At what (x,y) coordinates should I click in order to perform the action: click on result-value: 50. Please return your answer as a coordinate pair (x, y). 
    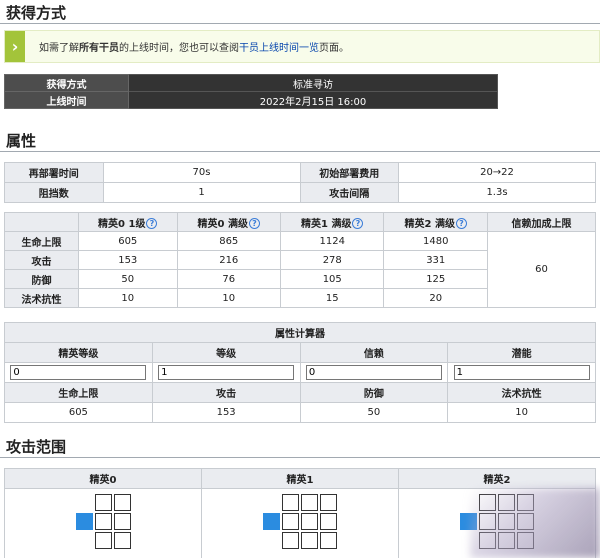
    Looking at the image, I should click on (374, 412).